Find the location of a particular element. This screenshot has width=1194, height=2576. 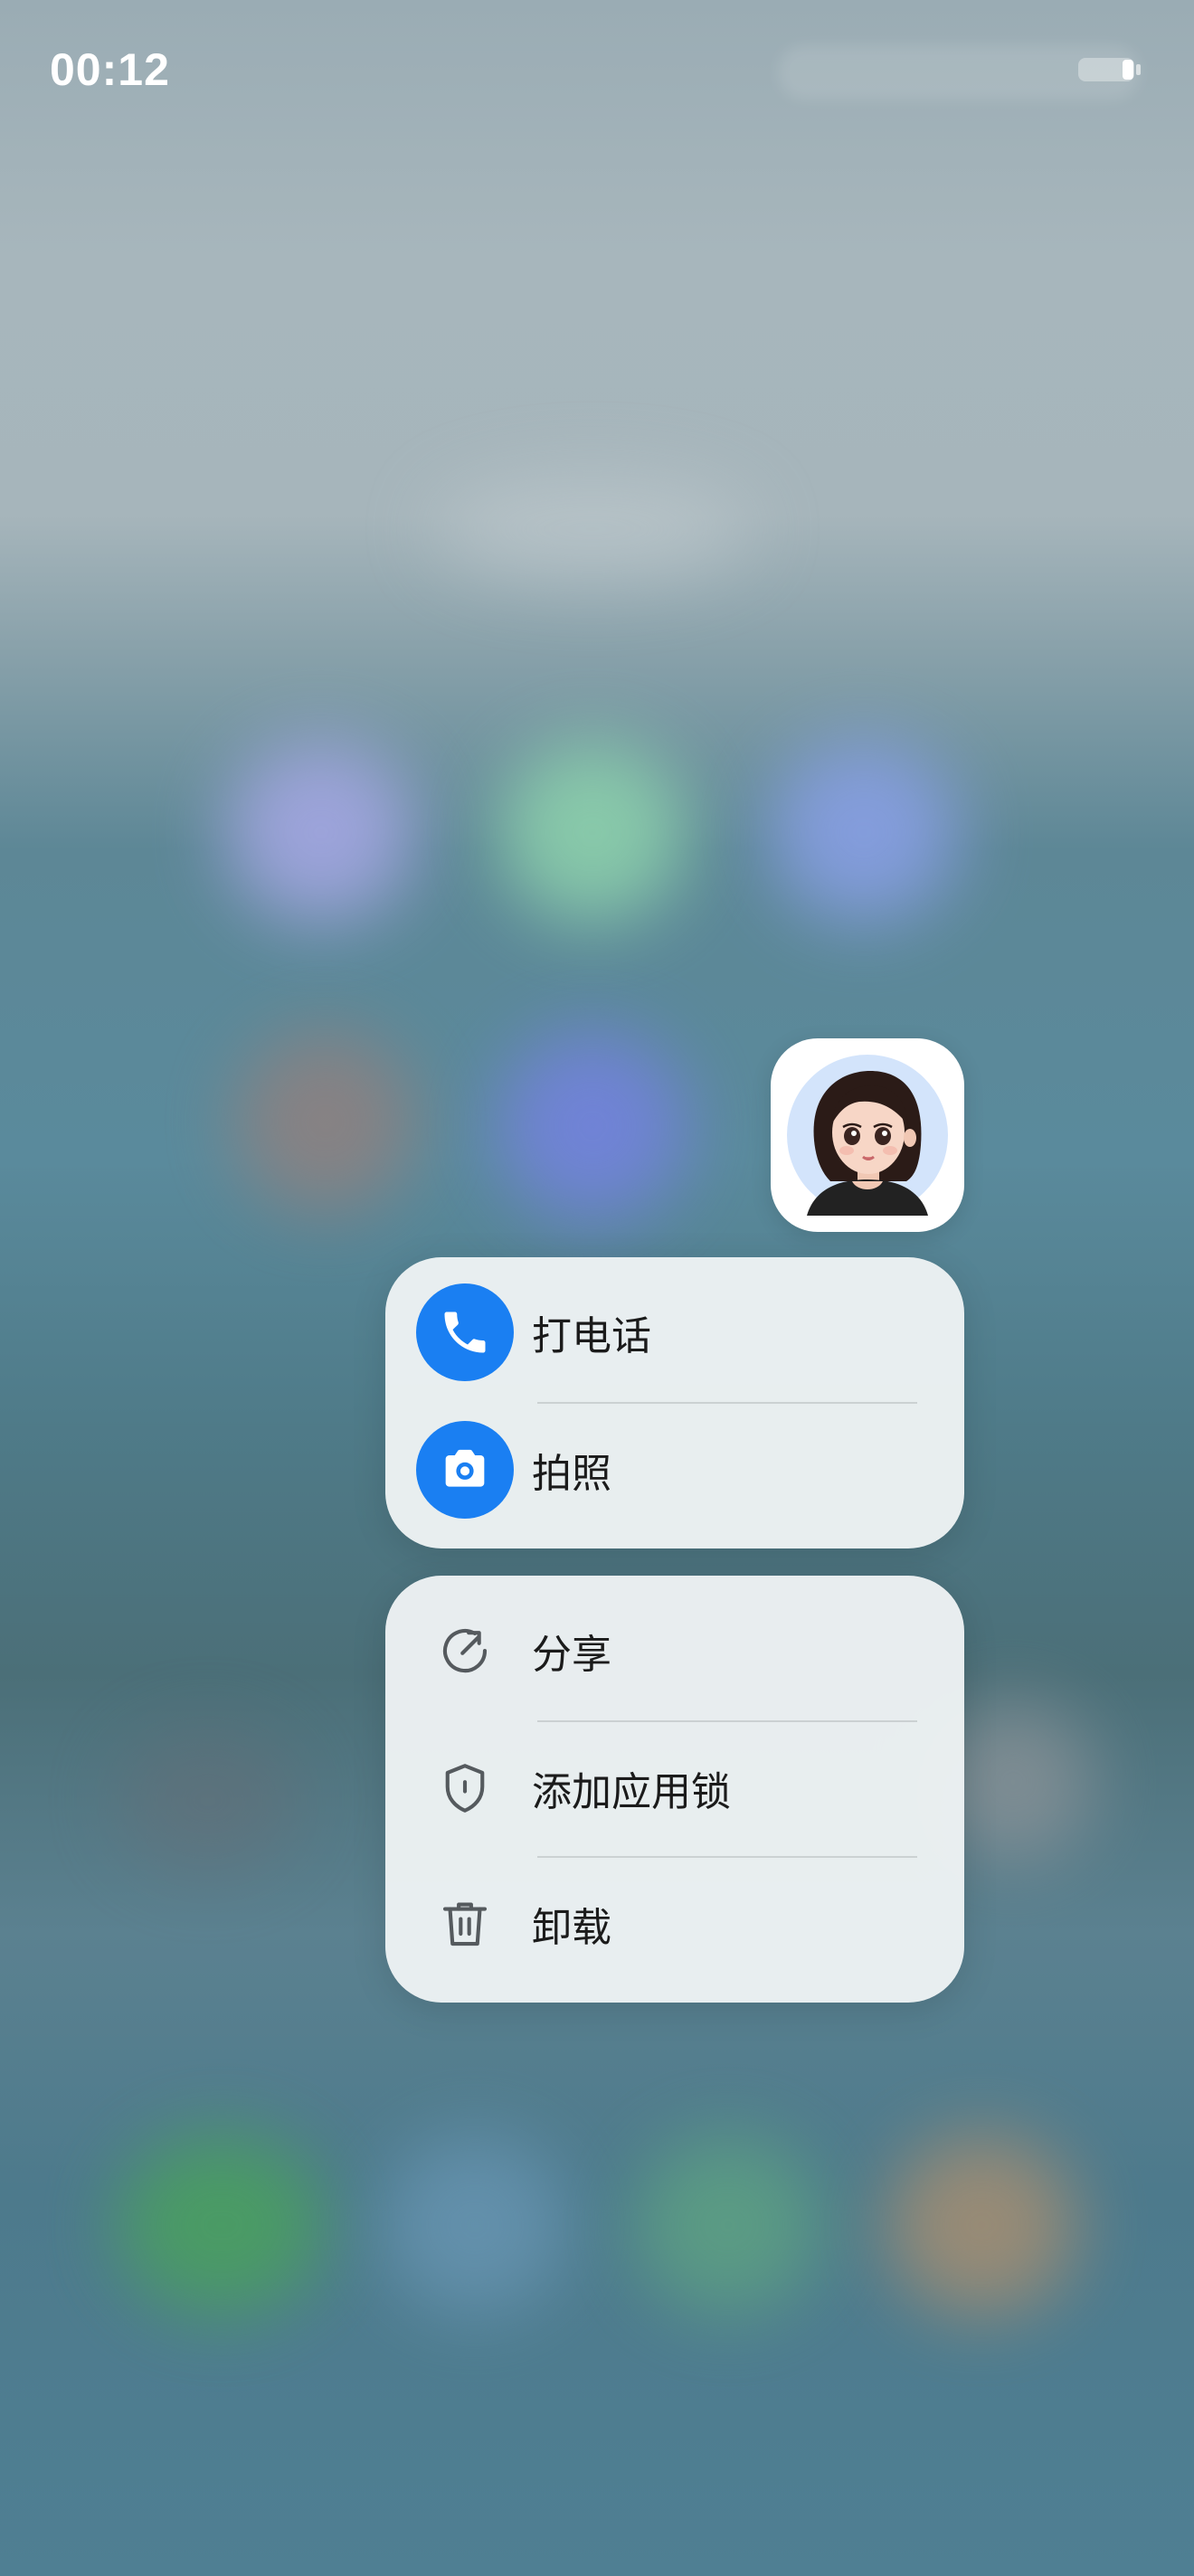

shortcut-call-label: 打电话 is located at coordinates (591, 1336).